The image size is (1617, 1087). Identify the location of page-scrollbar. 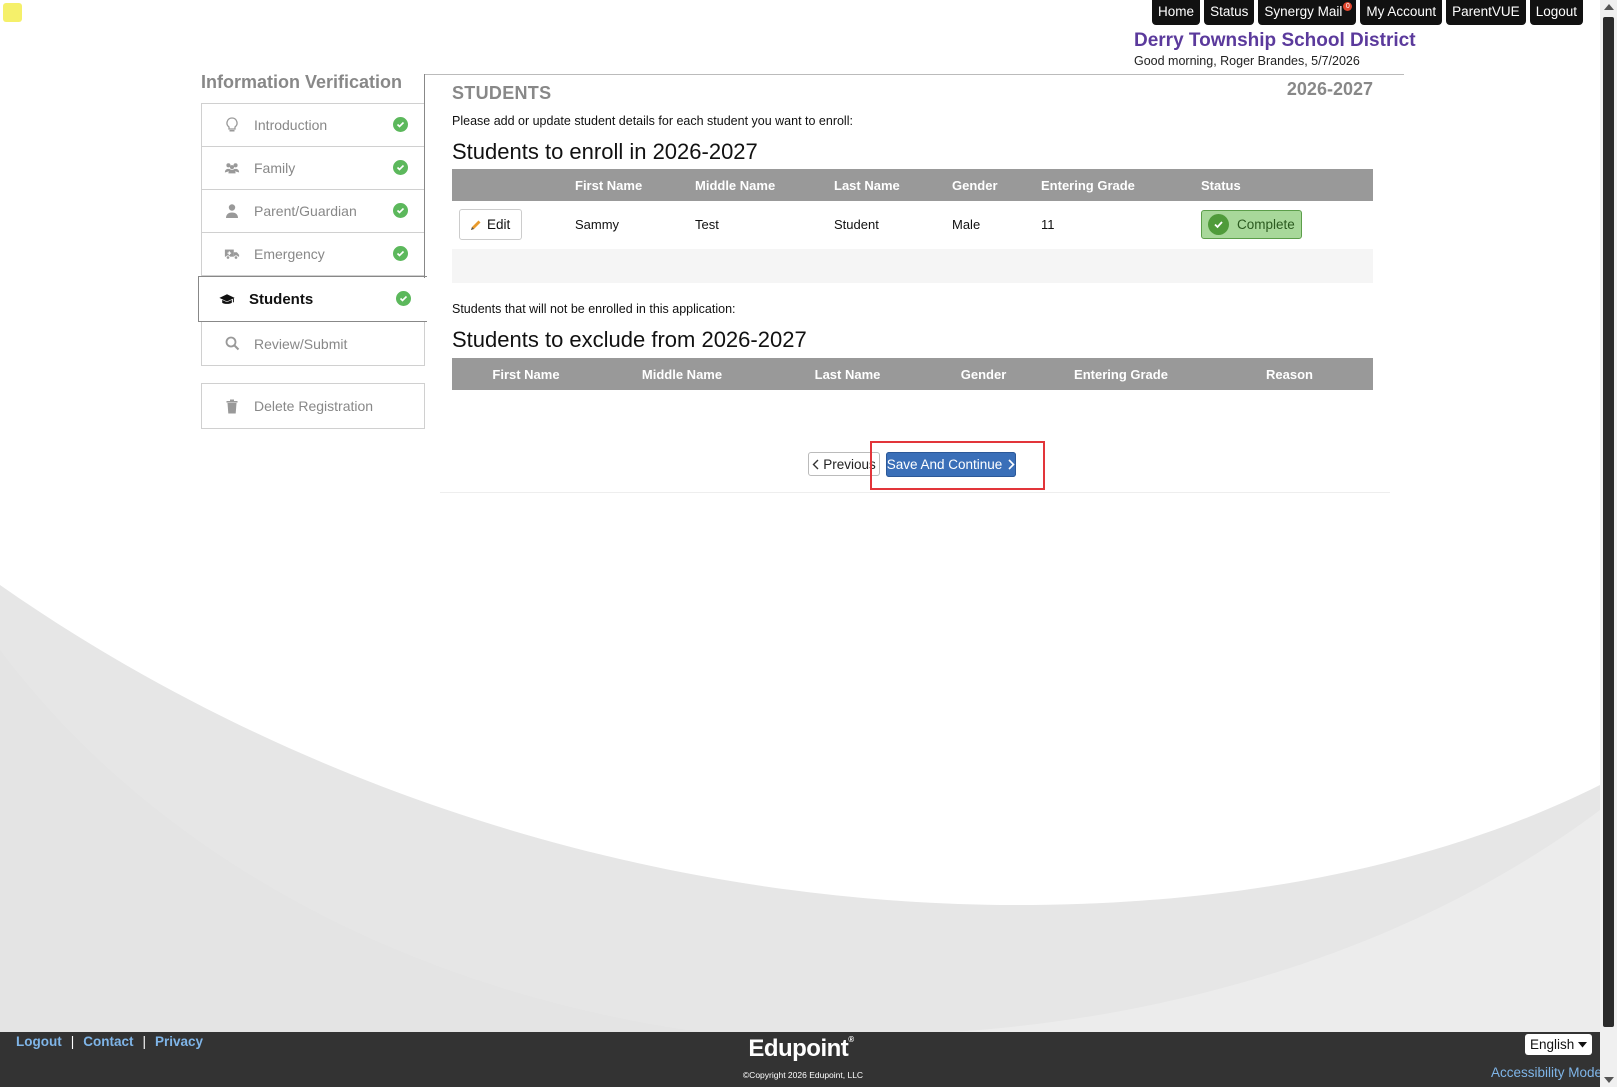
(1608, 543).